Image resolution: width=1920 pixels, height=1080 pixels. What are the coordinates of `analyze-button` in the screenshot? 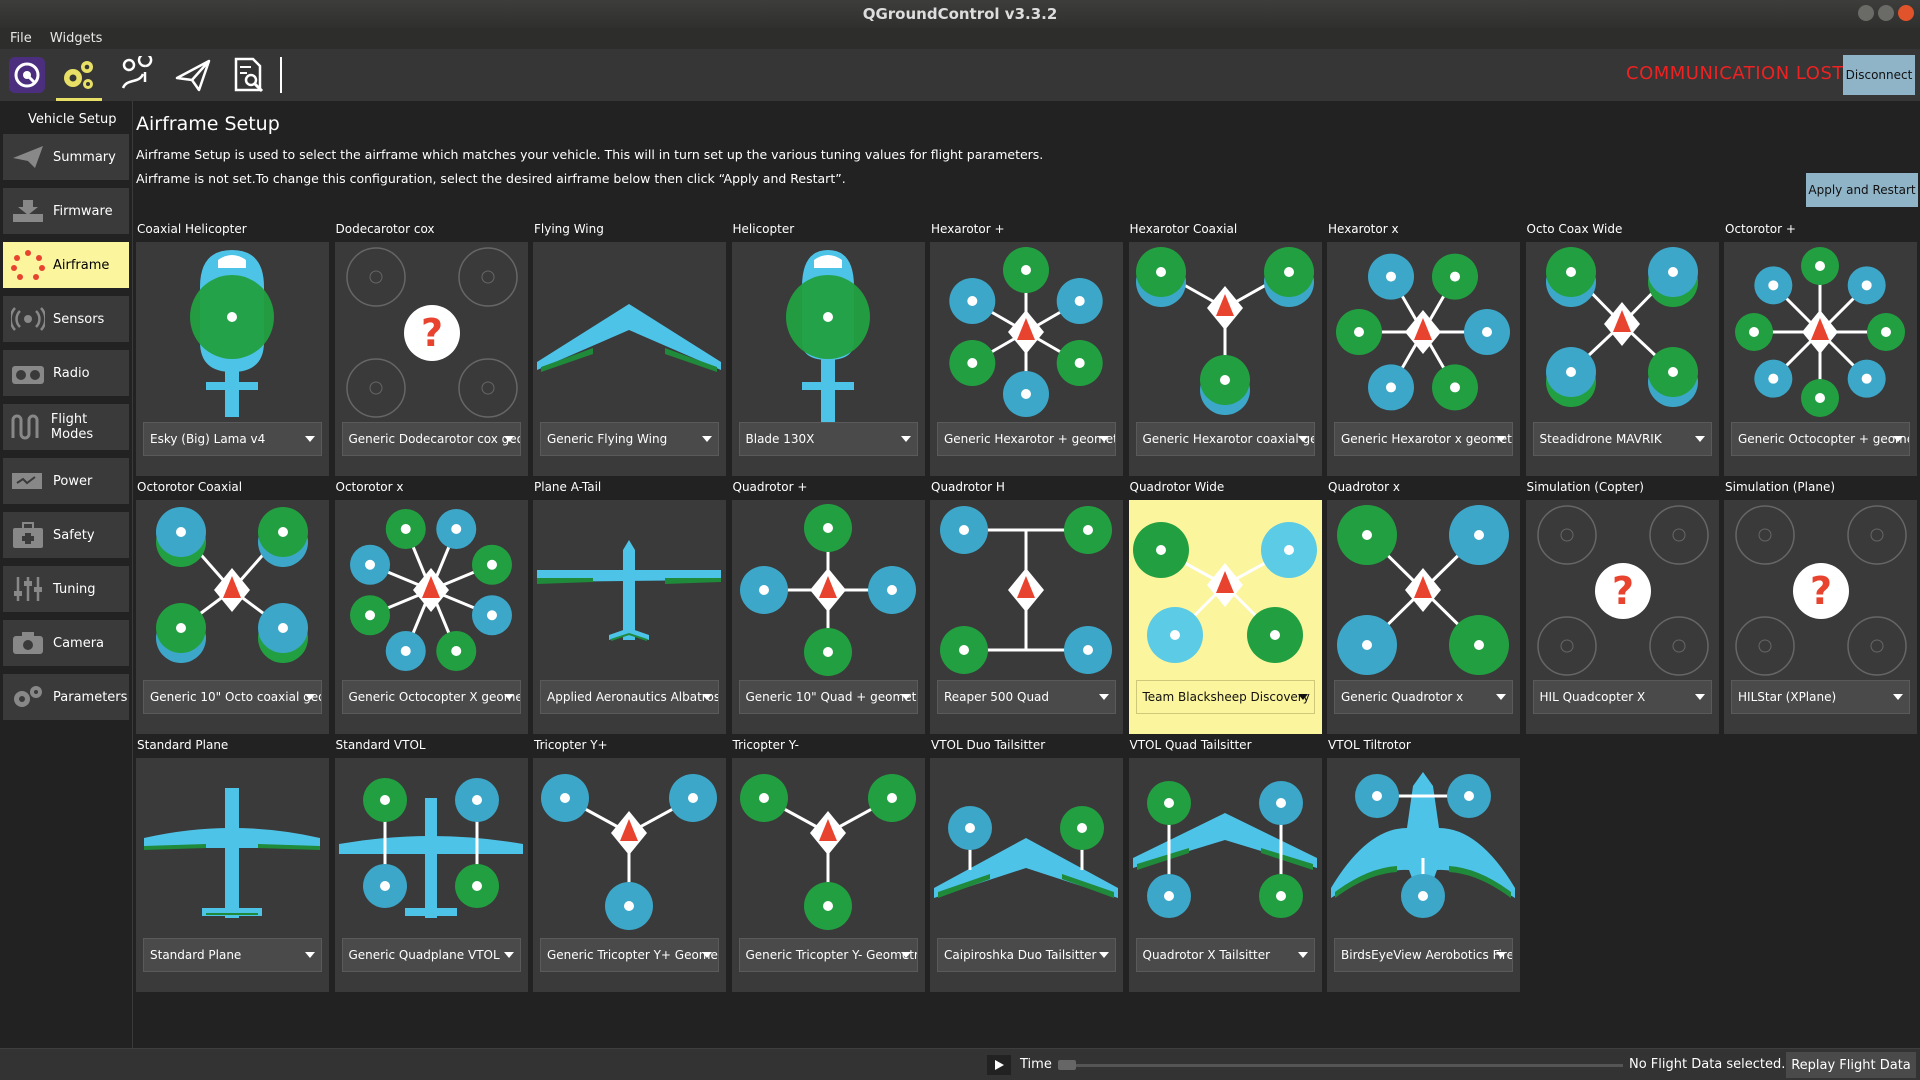 It's located at (249, 75).